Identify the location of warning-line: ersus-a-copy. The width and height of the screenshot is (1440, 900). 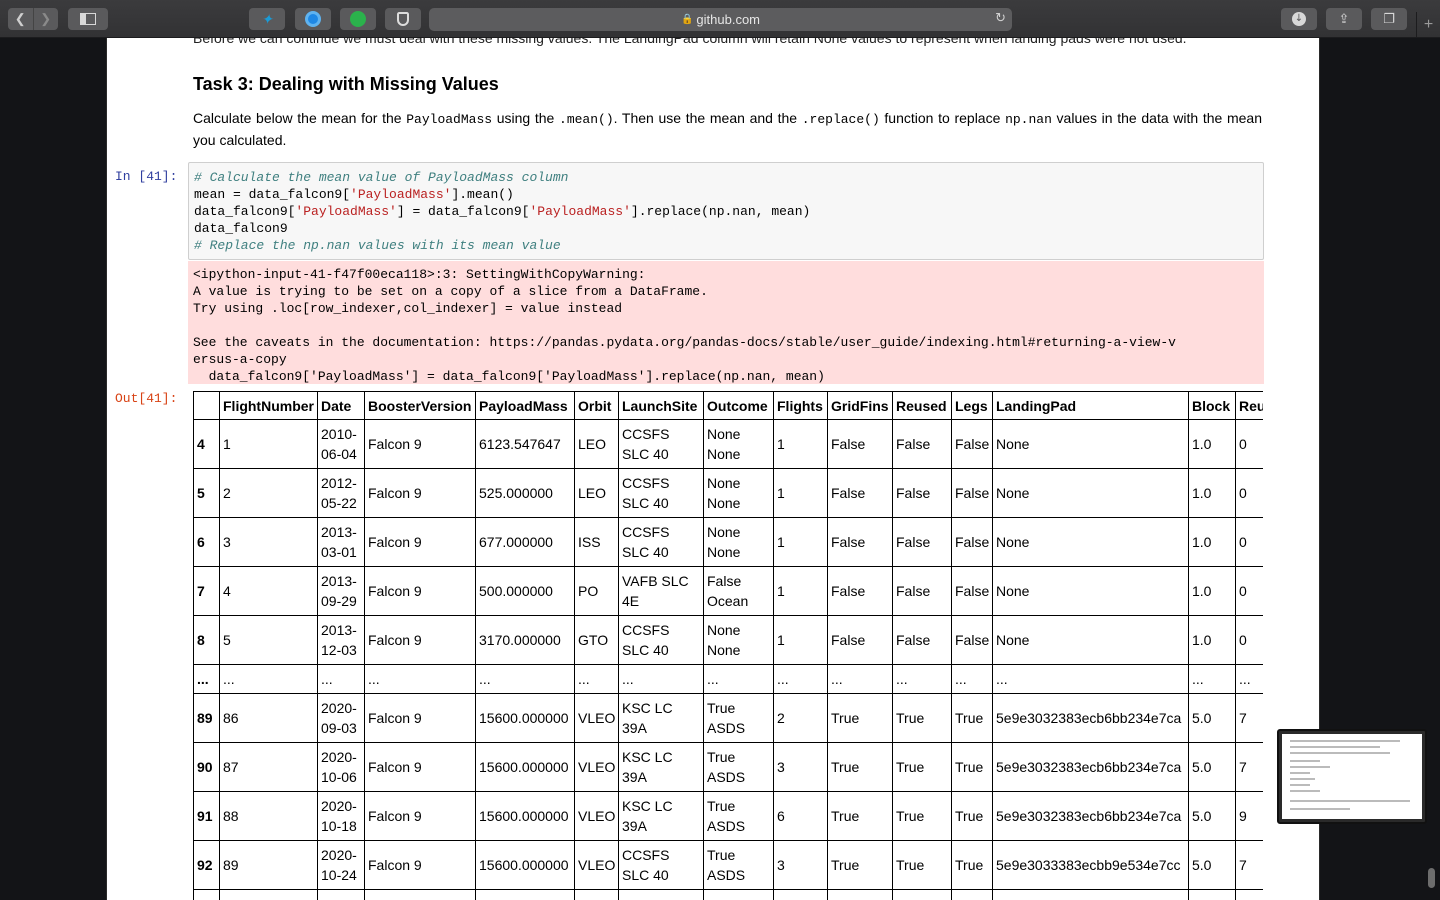
(240, 359).